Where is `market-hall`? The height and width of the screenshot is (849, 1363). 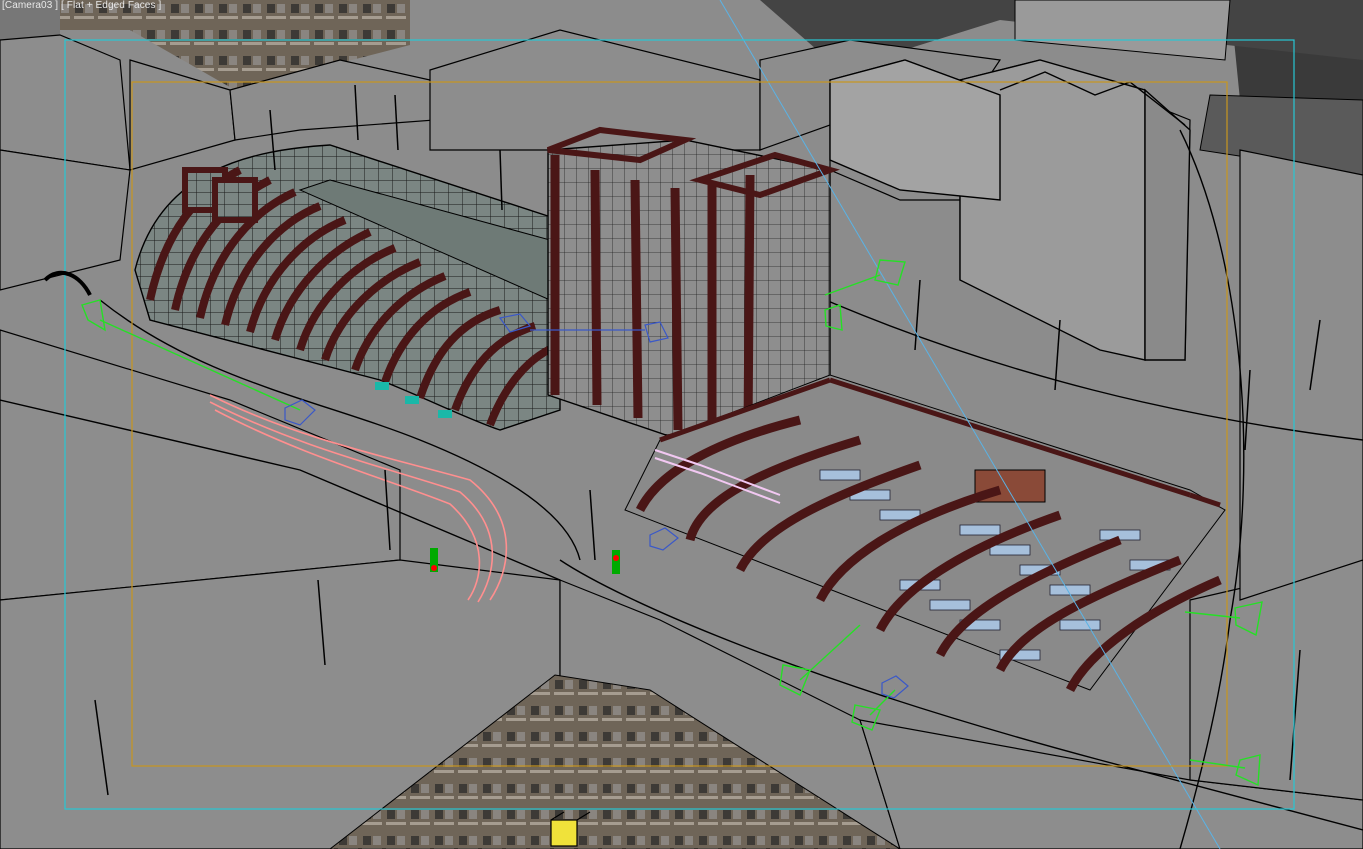
market-hall is located at coordinates (348, 287).